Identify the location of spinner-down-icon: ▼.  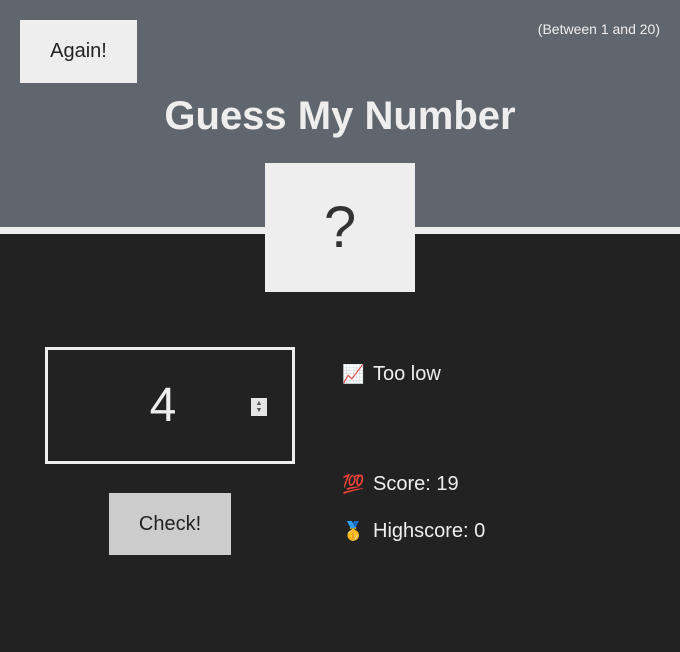
(259, 410).